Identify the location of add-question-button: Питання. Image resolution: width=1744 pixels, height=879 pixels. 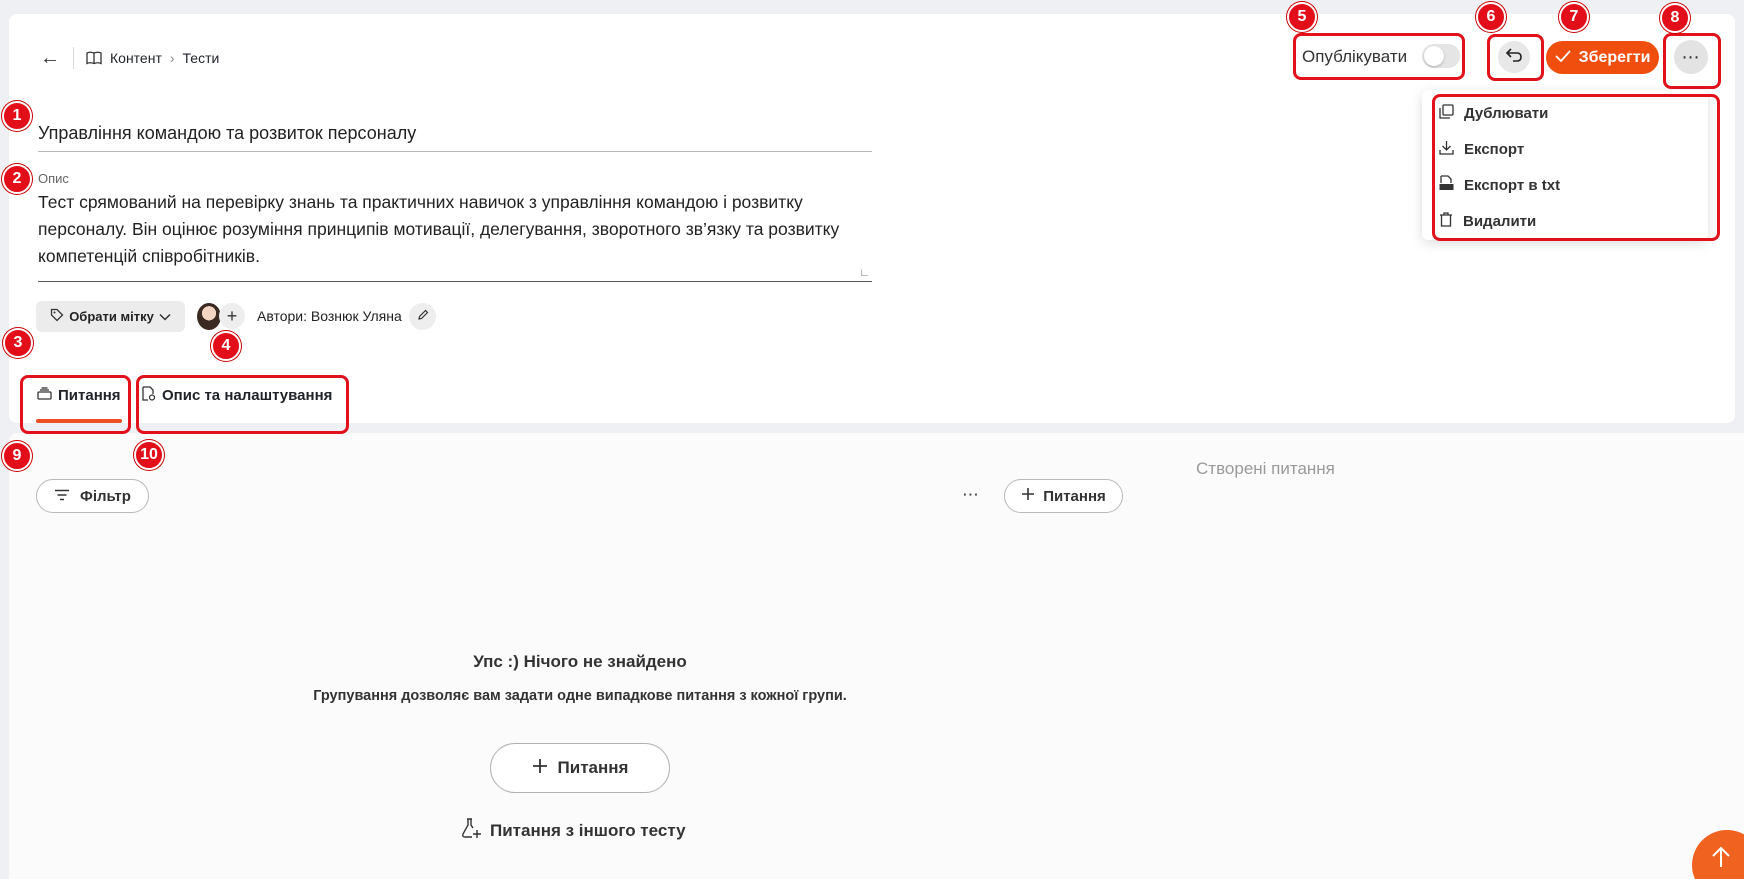
(1063, 496).